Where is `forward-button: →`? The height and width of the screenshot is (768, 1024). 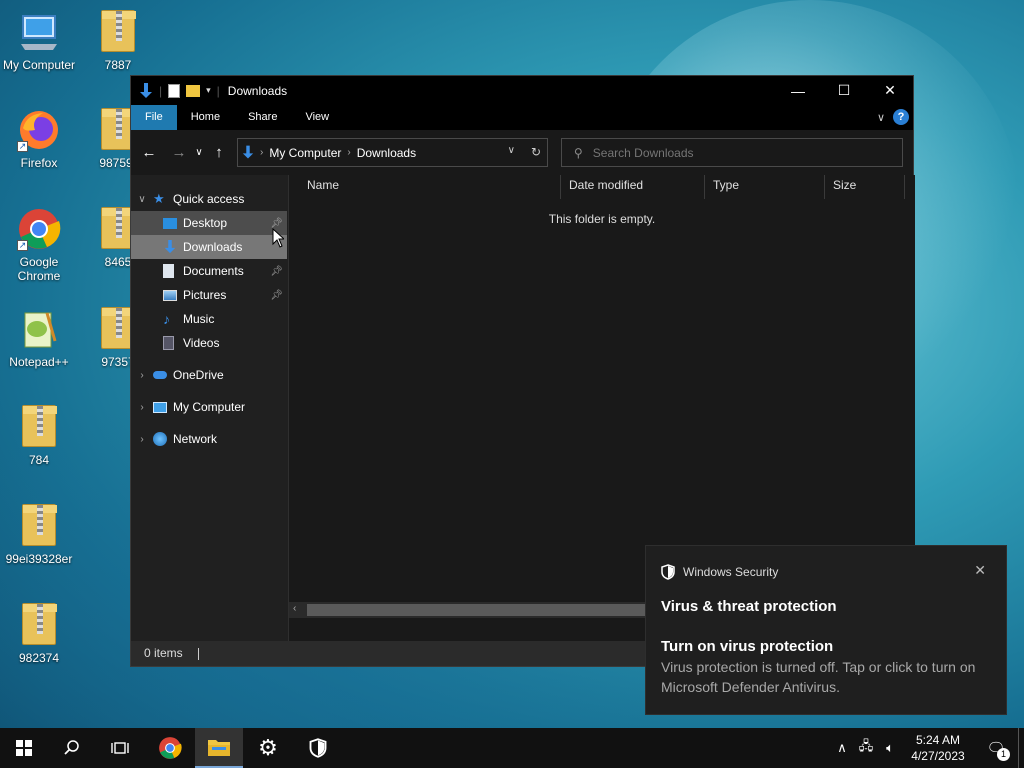 forward-button: → is located at coordinates (179, 152).